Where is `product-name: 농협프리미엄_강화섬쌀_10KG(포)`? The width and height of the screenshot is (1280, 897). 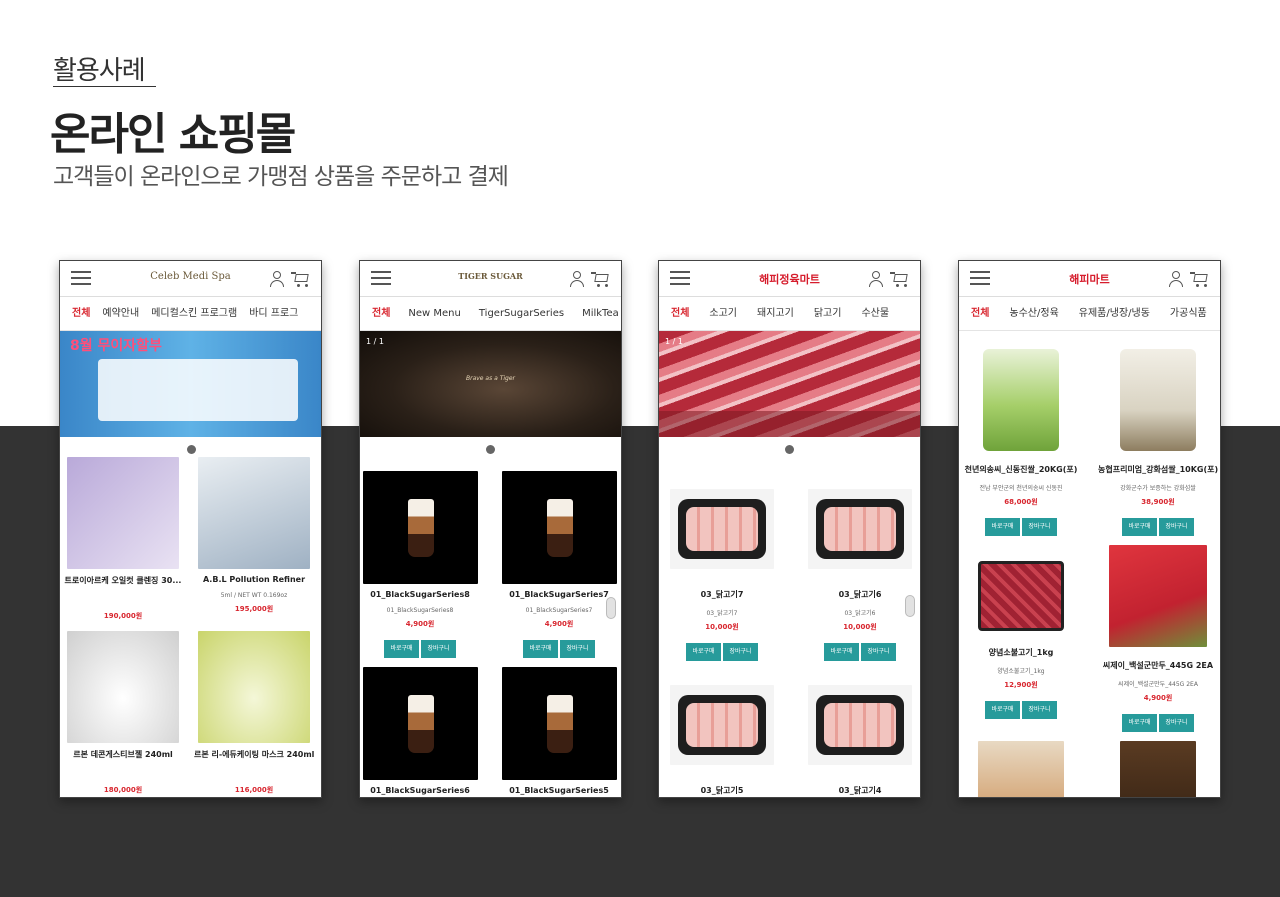 product-name: 농협프리미엄_강화섬쌀_10KG(포) is located at coordinates (1158, 469).